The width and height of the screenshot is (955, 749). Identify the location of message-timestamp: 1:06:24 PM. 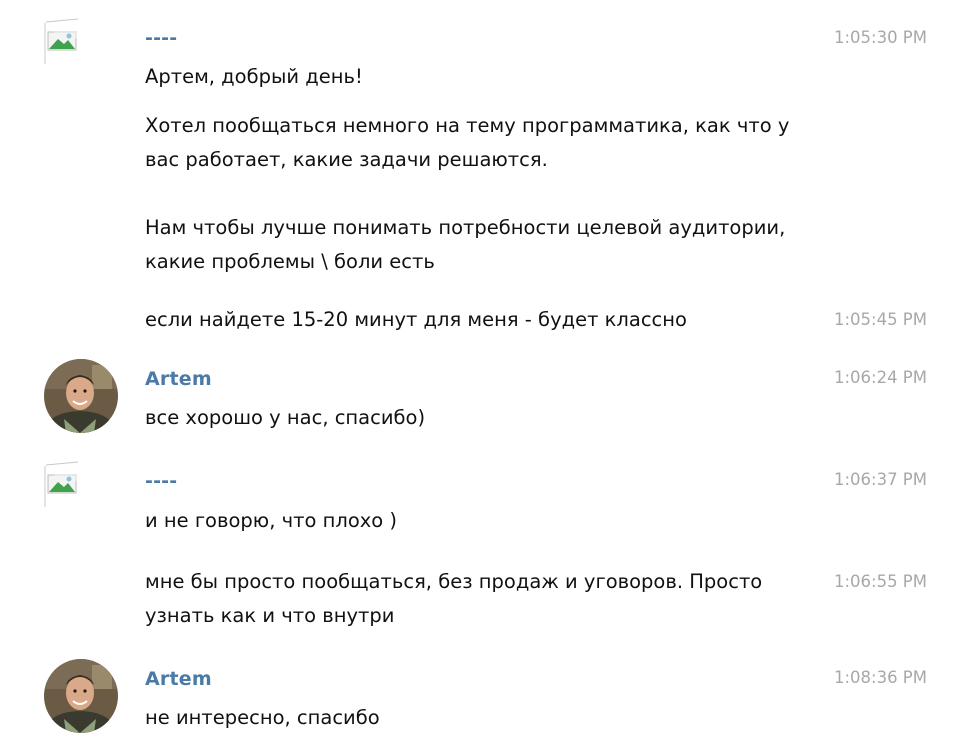
(880, 377).